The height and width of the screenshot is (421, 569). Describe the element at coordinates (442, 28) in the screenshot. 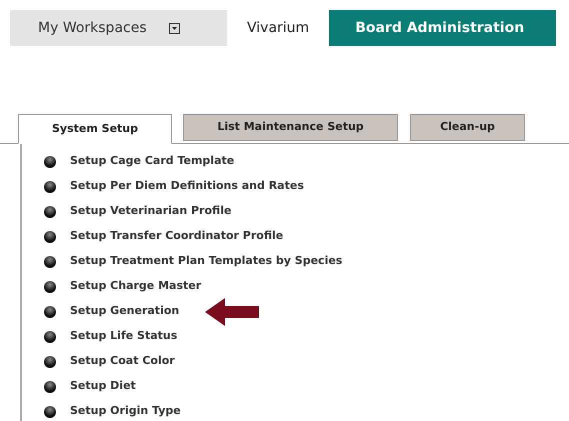

I see `nav-tab: Board Administration` at that location.